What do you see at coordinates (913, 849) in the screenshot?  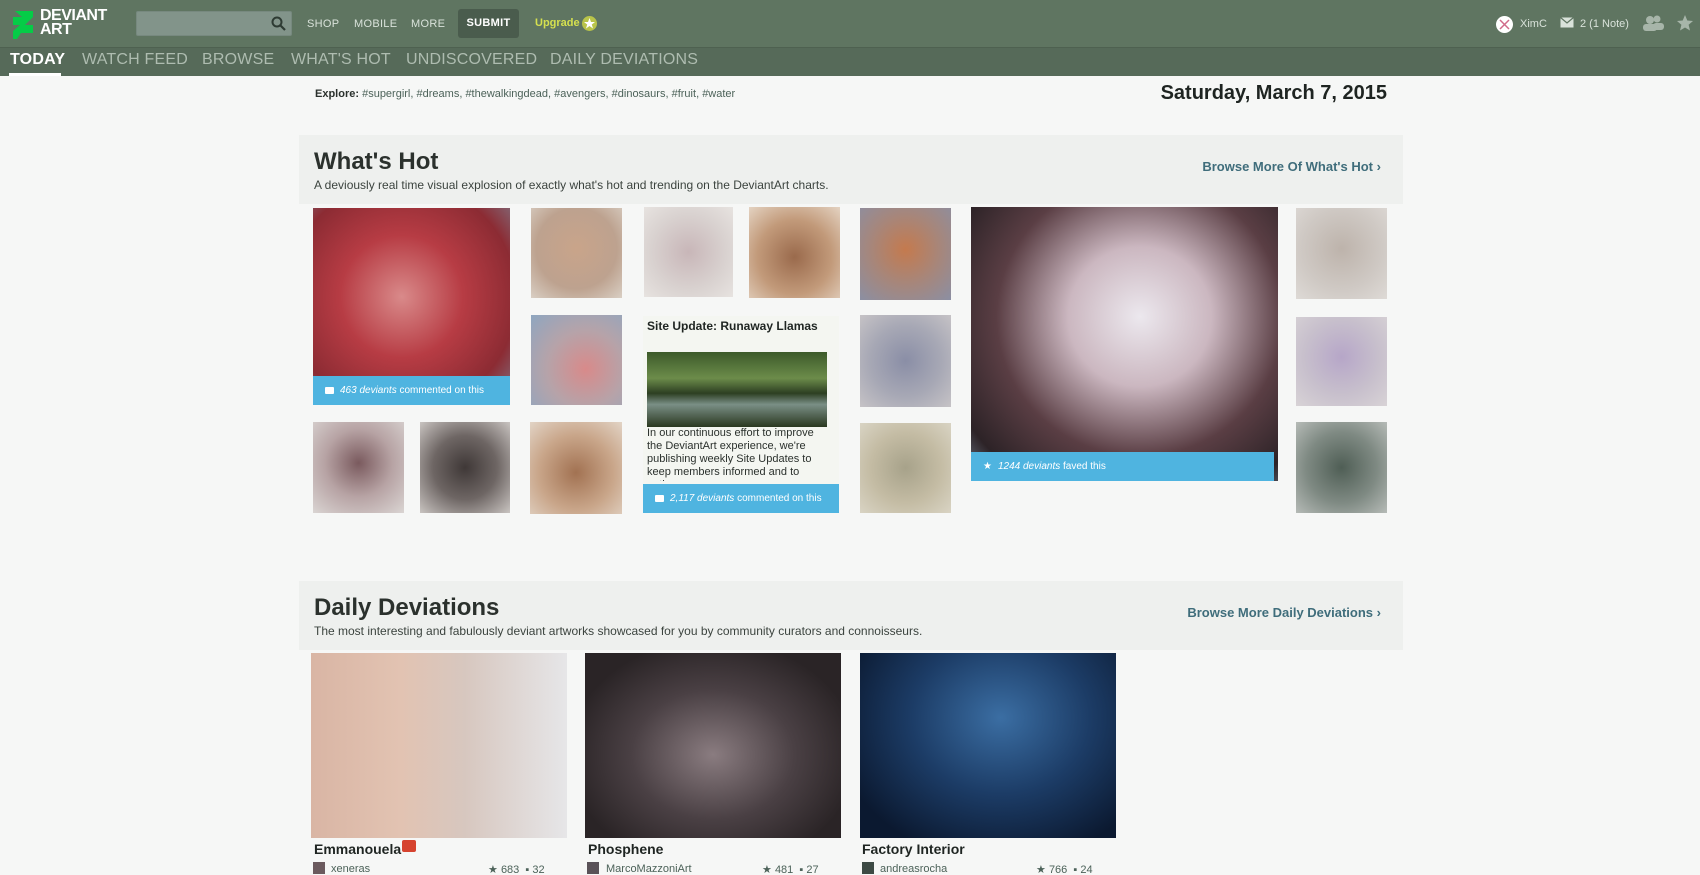 I see `deviation-title: Factory Interior` at bounding box center [913, 849].